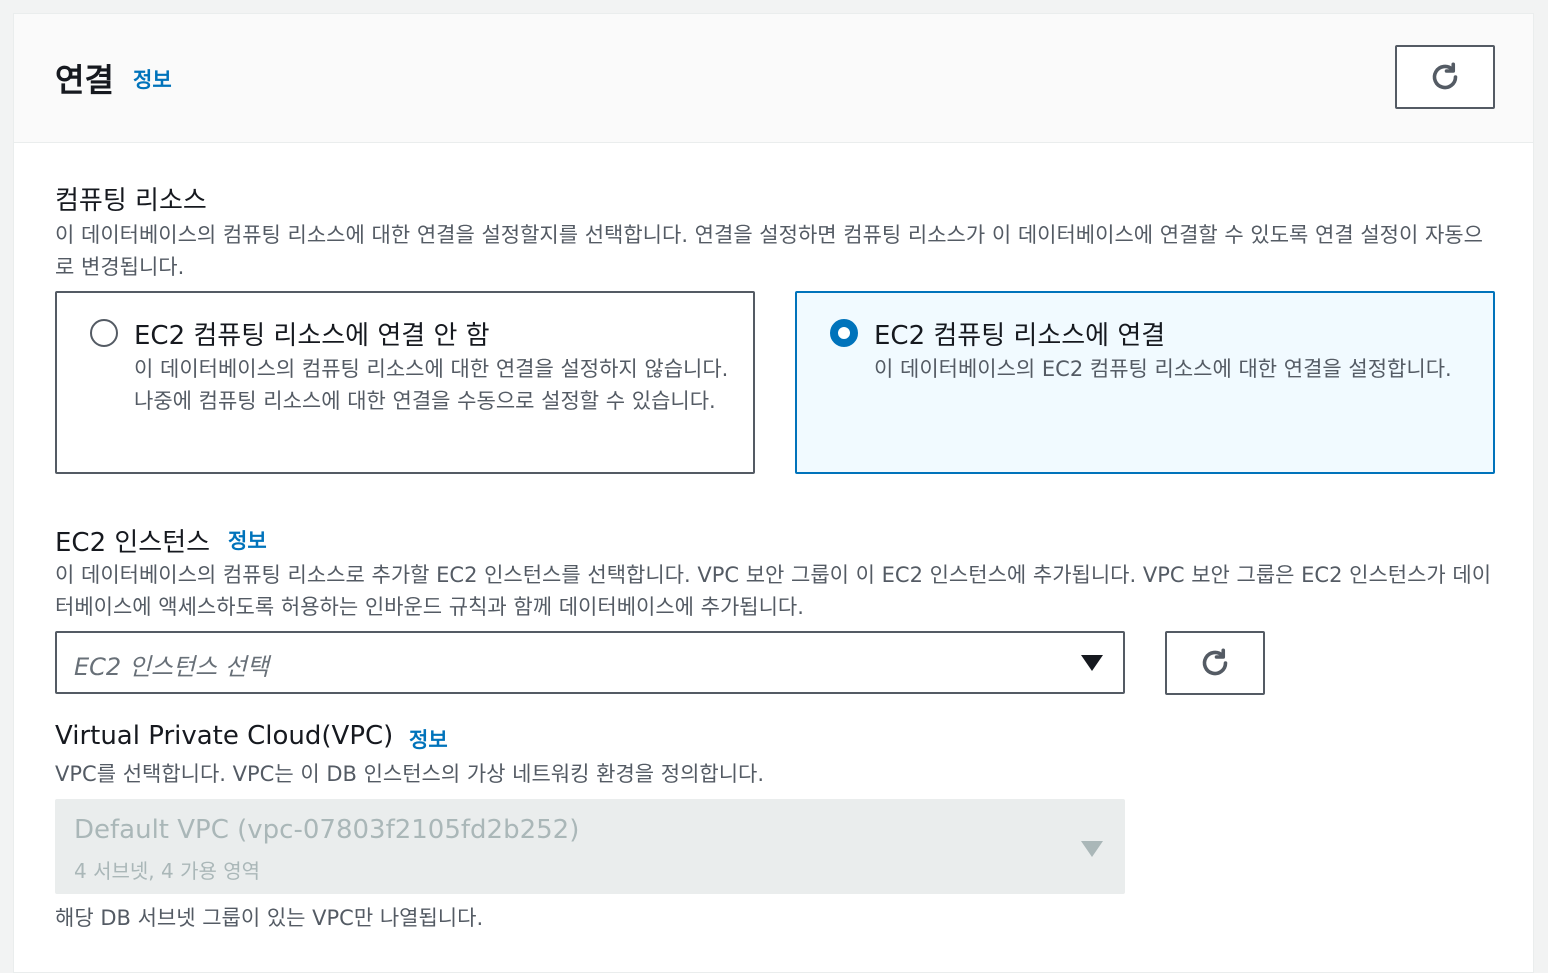 The image size is (1548, 973). I want to click on vpc-select-value: Default VPC (vpc-07803f2105fd2b252), so click(327, 830).